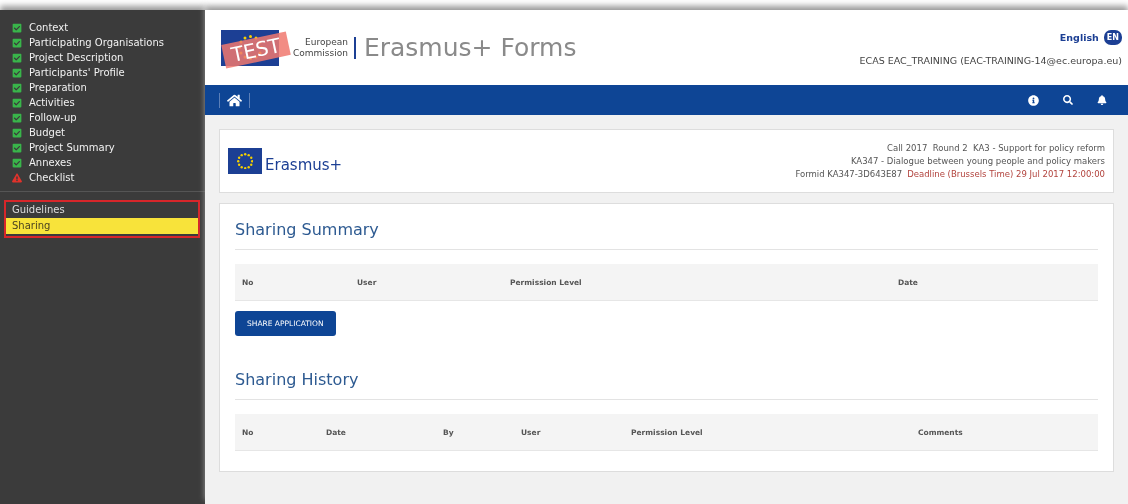 This screenshot has width=1128, height=504. Describe the element at coordinates (1112, 37) in the screenshot. I see `language-badge: EN` at that location.